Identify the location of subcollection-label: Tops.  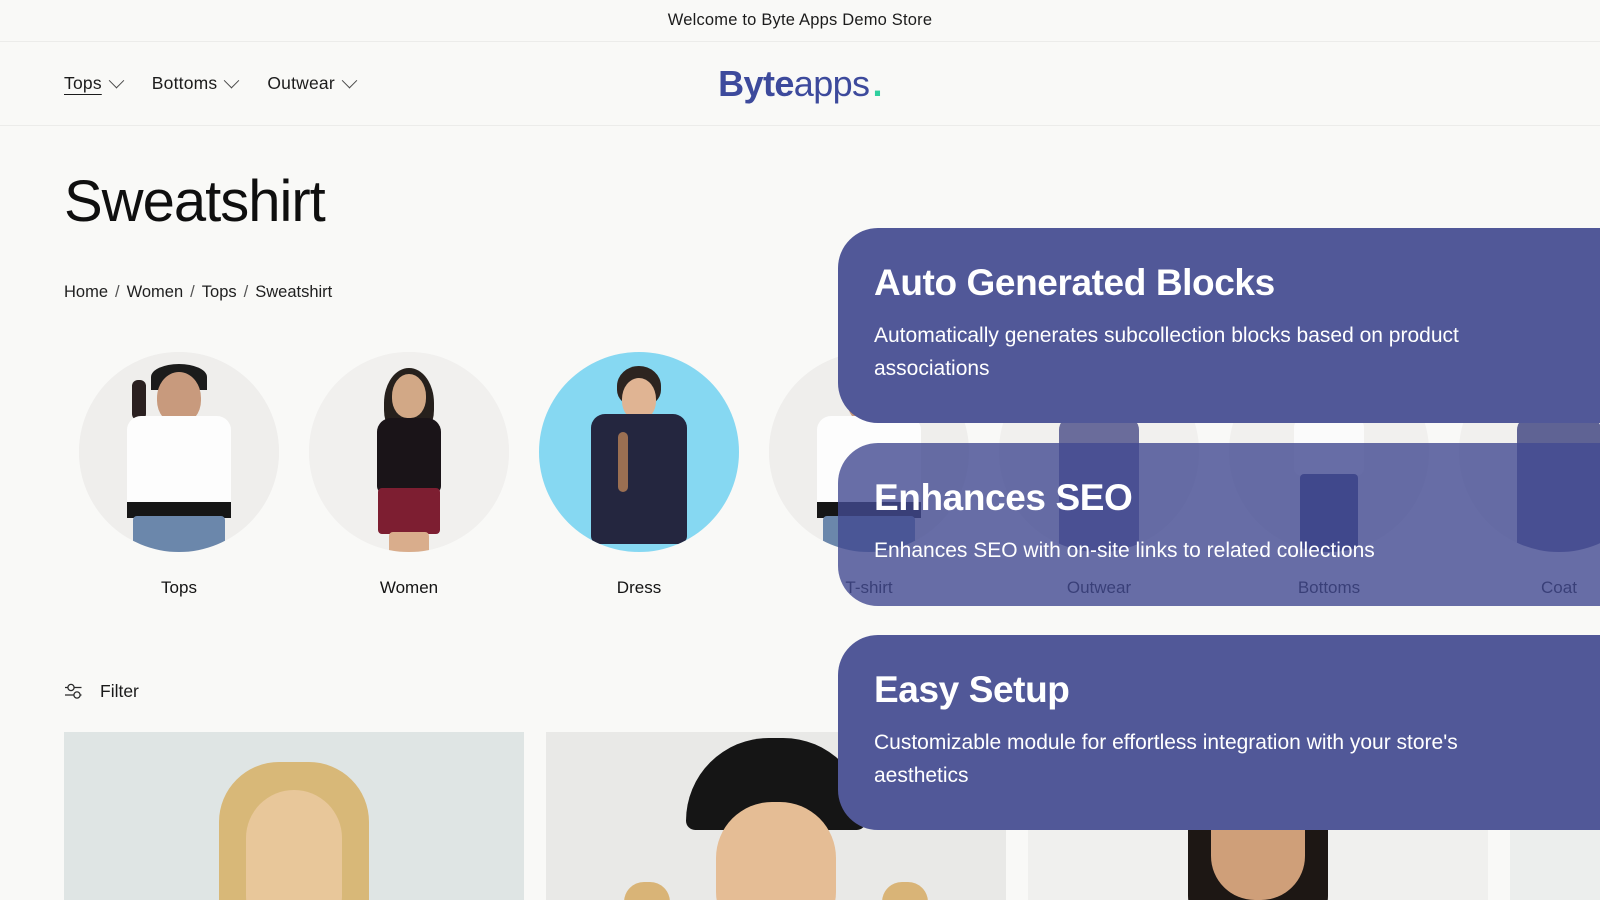
(179, 587).